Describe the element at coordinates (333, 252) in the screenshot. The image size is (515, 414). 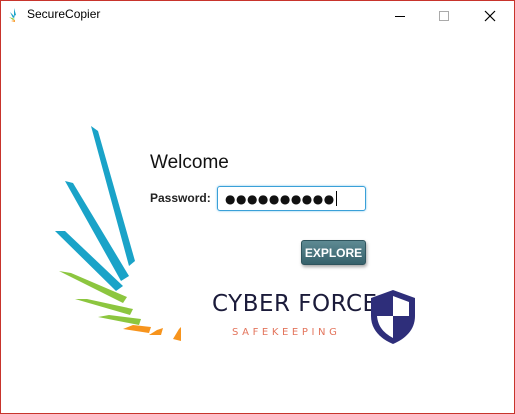
I see `explore-button: EXPLORE` at that location.